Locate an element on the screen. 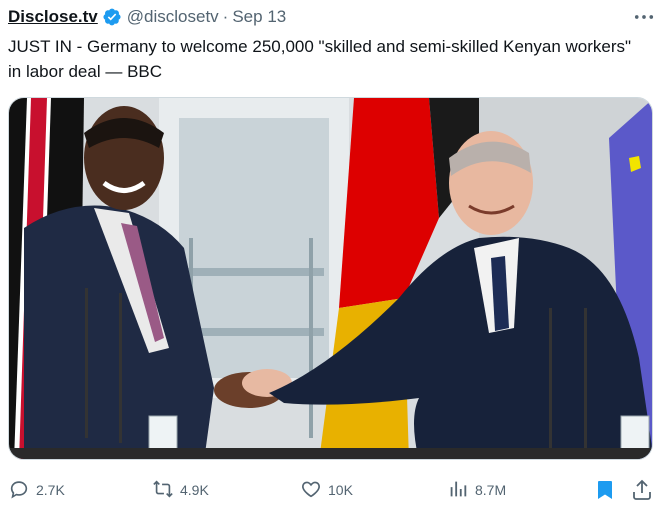 Image resolution: width=667 pixels, height=507 pixels. repost-icon is located at coordinates (163, 489).